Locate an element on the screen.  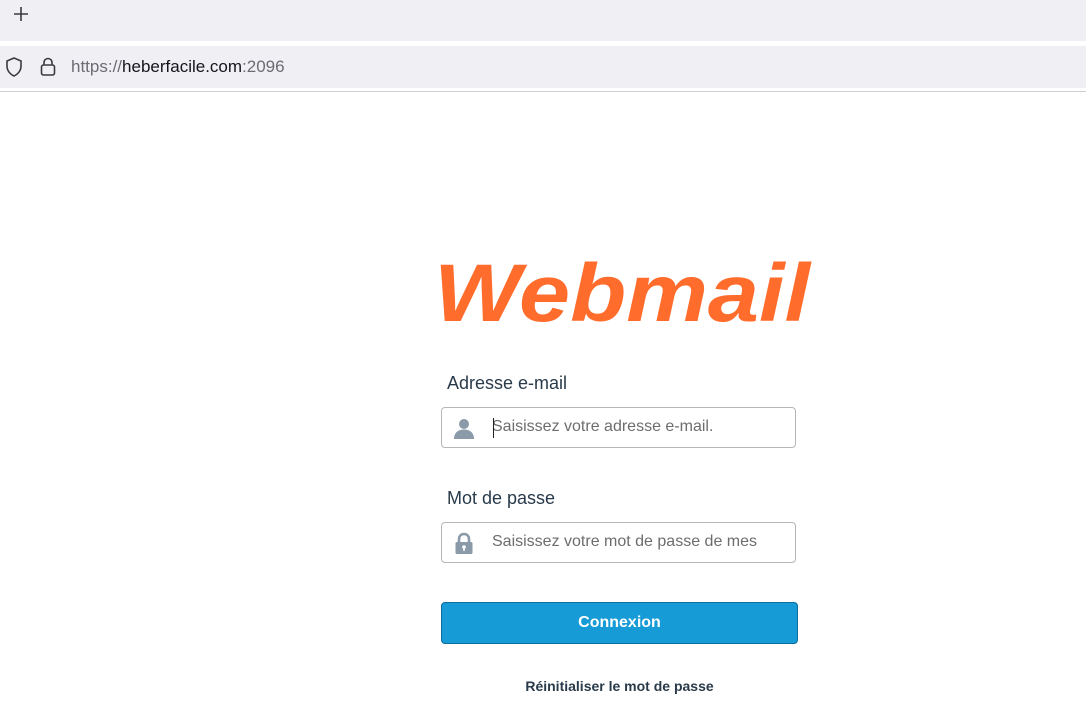
url-scheme: https:// is located at coordinates (97, 66).